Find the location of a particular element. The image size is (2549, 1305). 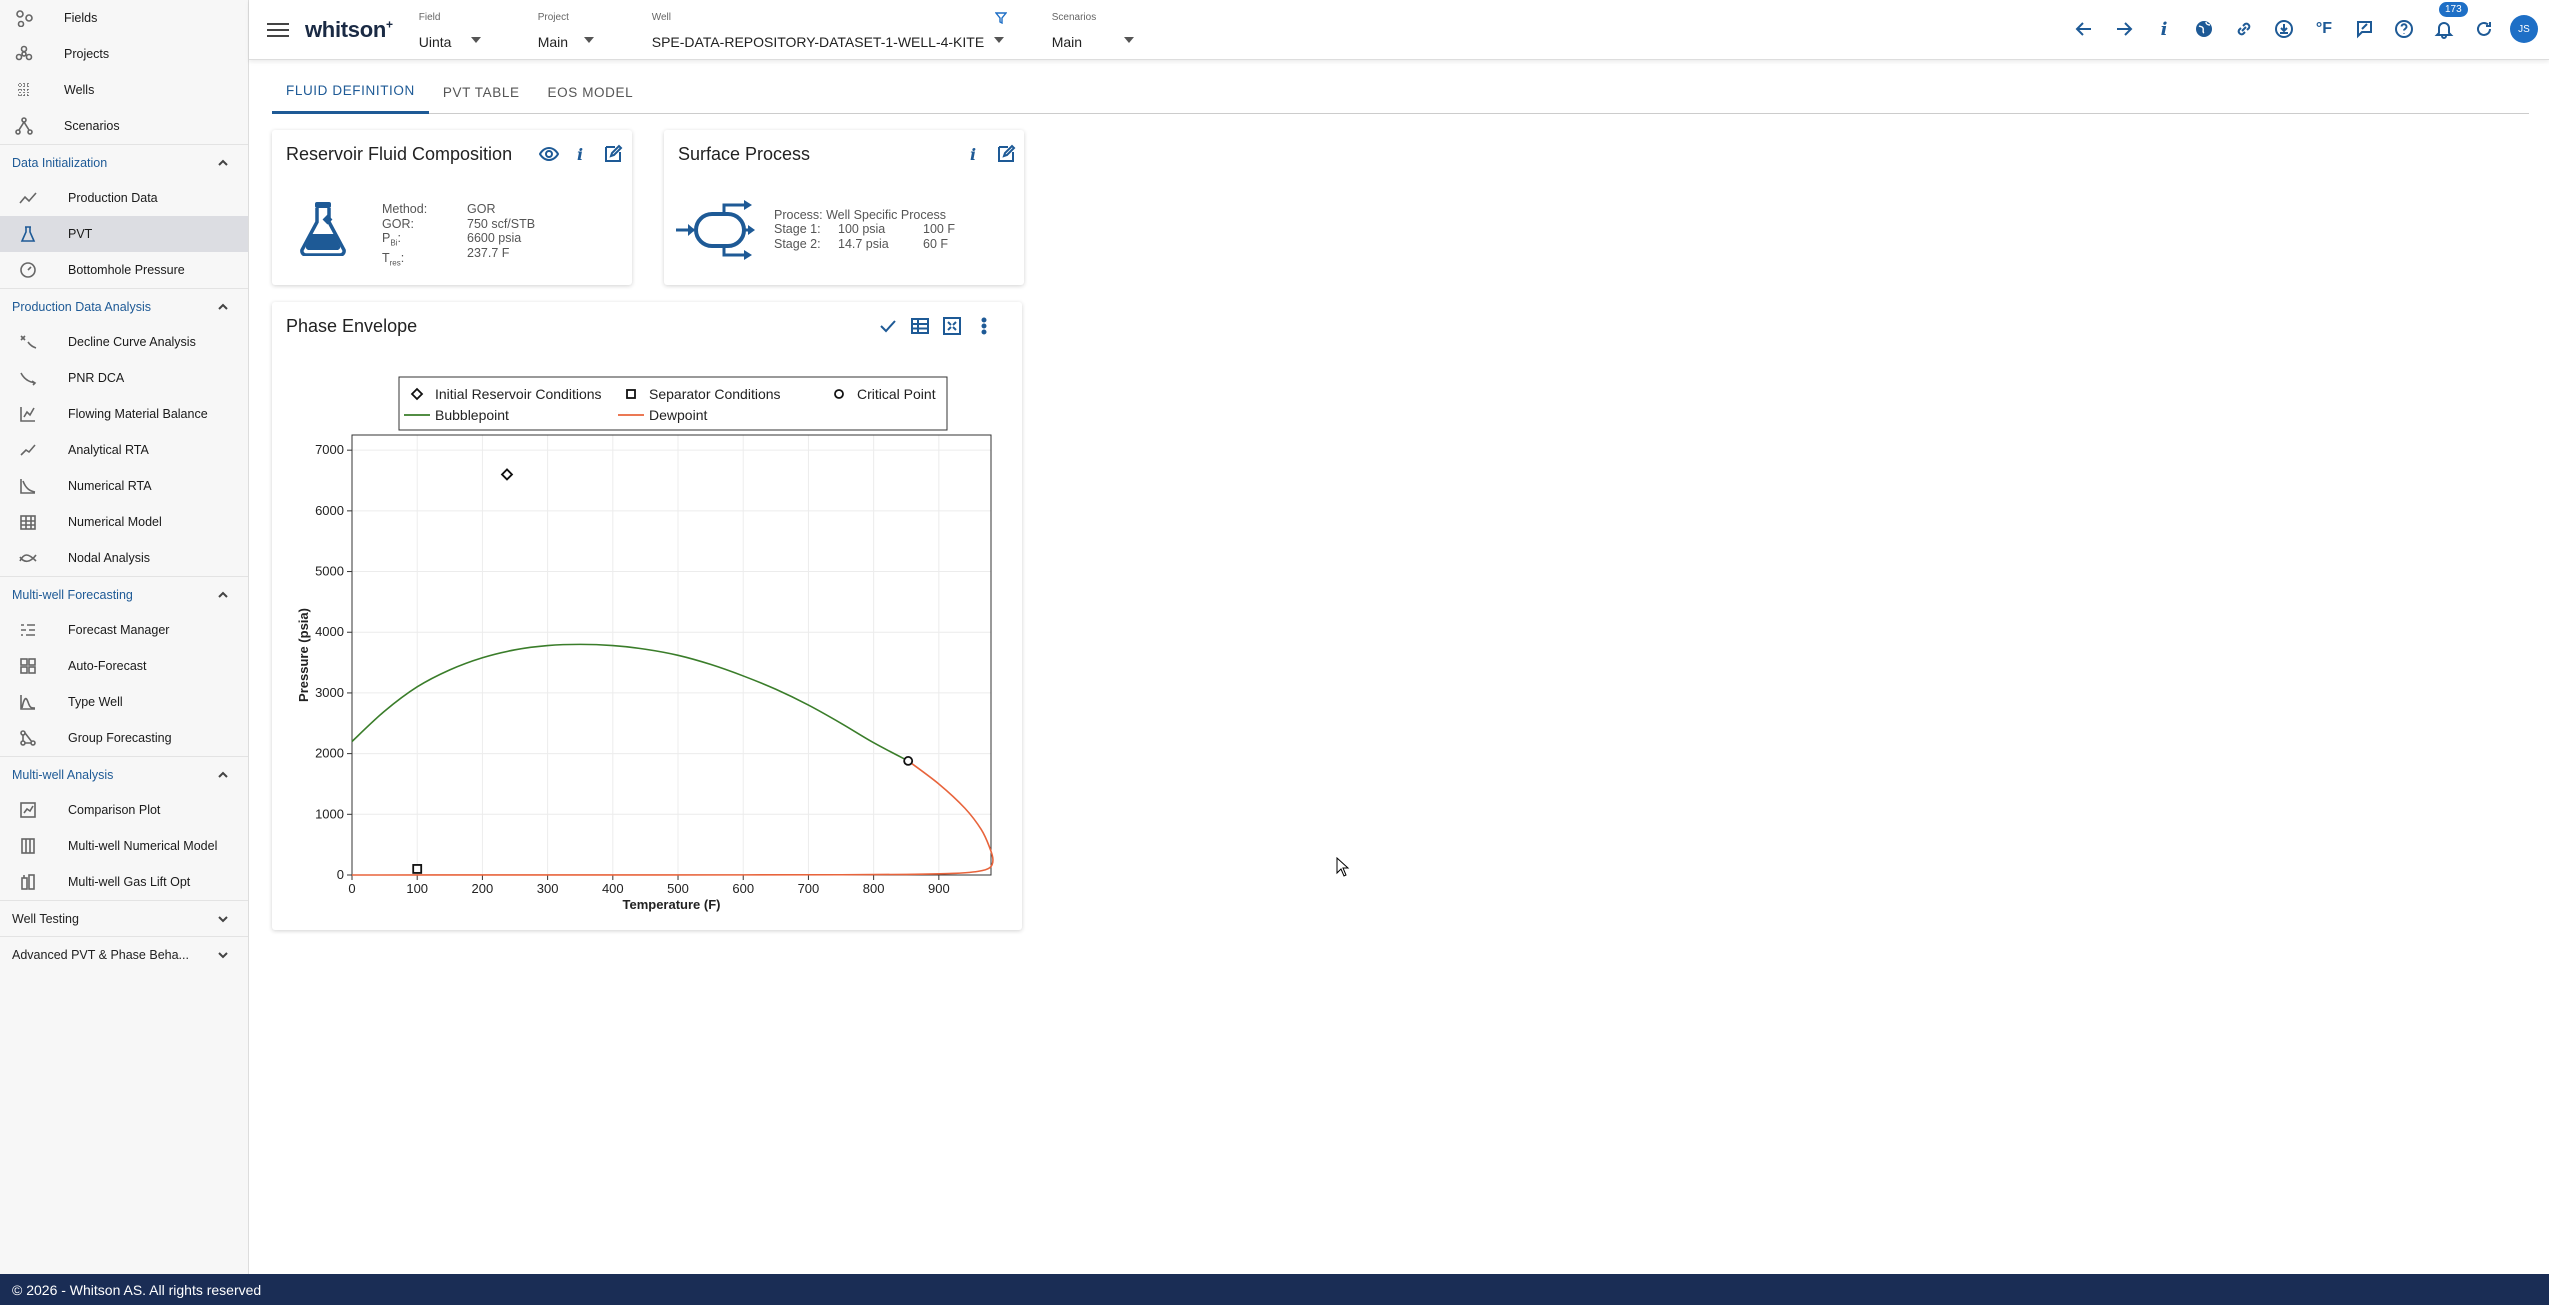

mouse-cursor is located at coordinates (1343, 867).